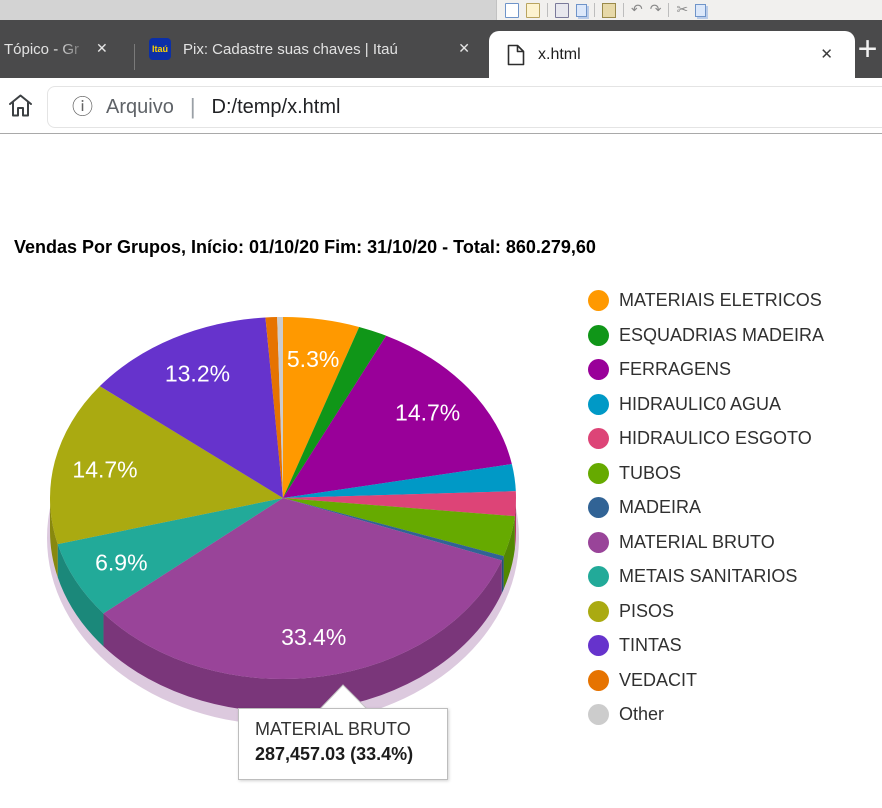 Image resolution: width=882 pixels, height=808 pixels. What do you see at coordinates (647, 610) in the screenshot?
I see `legend-label: PISOS` at bounding box center [647, 610].